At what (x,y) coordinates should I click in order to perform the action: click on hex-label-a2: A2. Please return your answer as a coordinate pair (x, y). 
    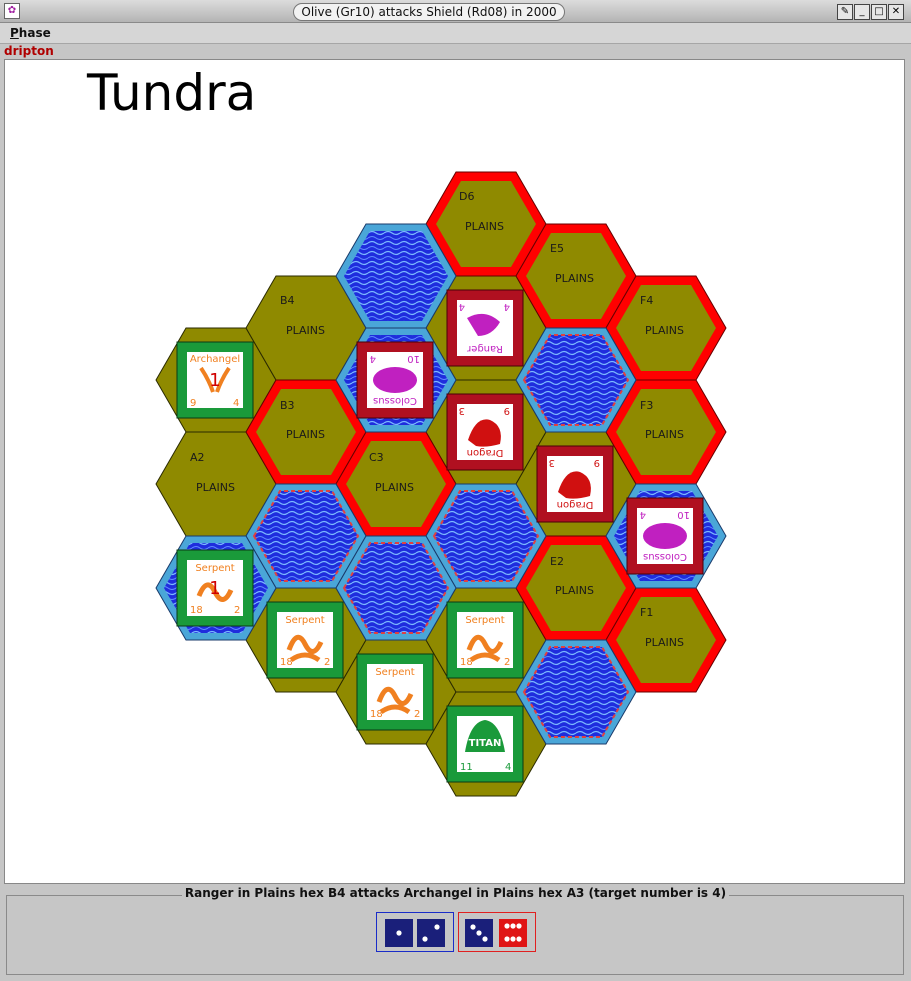
    Looking at the image, I should click on (197, 457).